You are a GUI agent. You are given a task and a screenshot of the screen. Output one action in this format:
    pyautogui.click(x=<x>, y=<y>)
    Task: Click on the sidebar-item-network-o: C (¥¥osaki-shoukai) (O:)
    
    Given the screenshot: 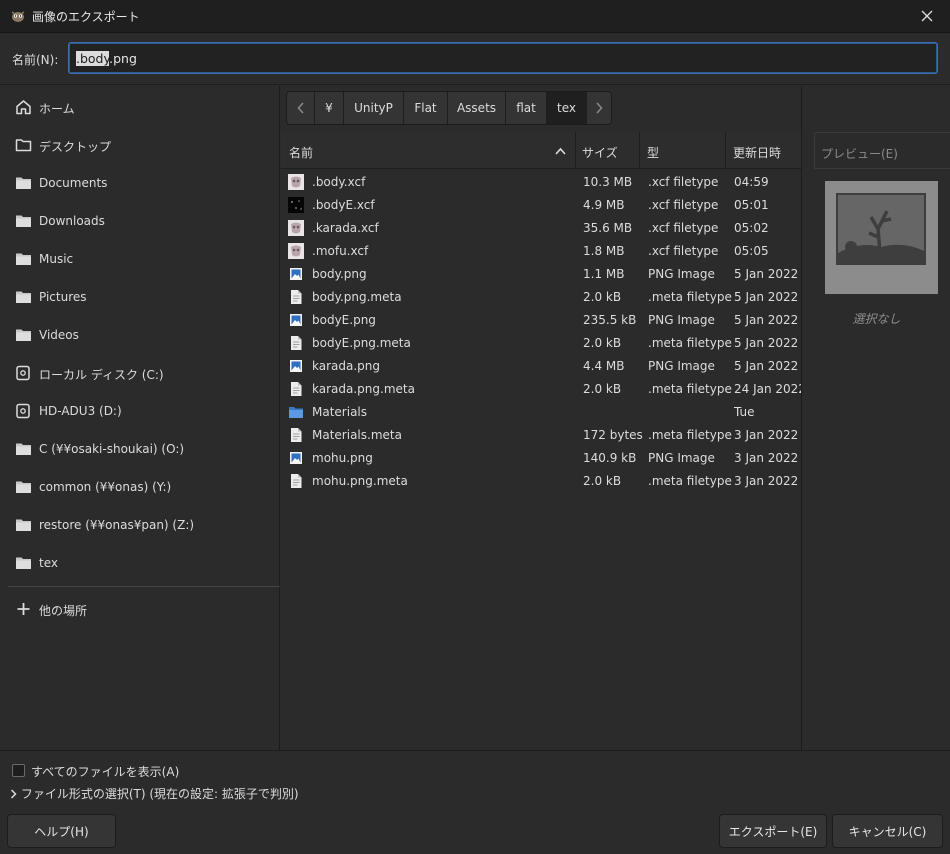 What is the action you would take?
    pyautogui.click(x=140, y=449)
    